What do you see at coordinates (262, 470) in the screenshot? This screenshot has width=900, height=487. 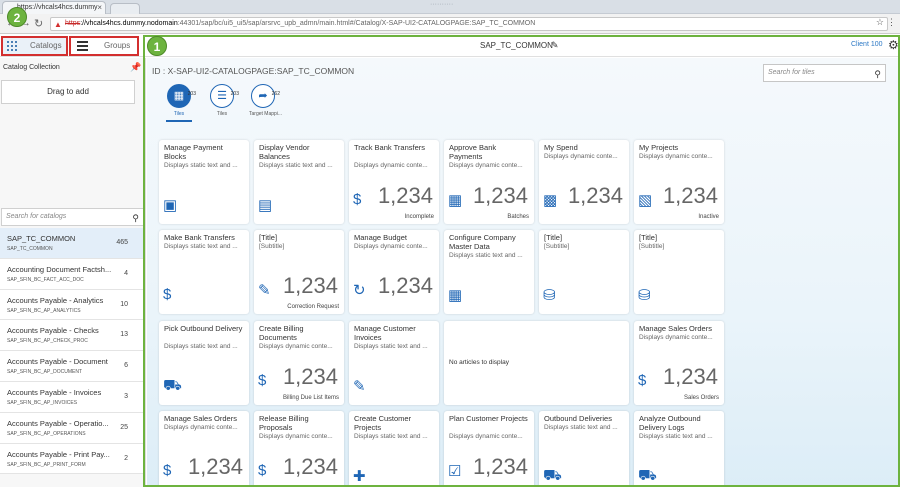 I see `doc-dollar-icon: $` at bounding box center [262, 470].